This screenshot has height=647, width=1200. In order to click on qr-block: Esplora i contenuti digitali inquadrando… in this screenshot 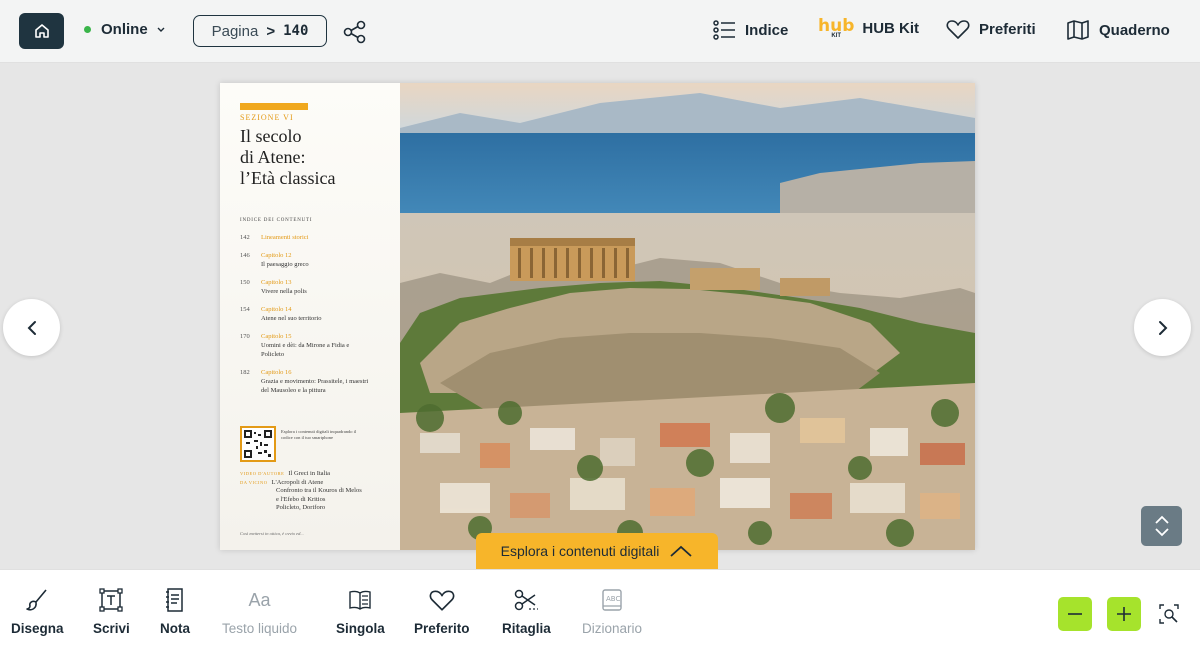, I will do `click(301, 444)`.